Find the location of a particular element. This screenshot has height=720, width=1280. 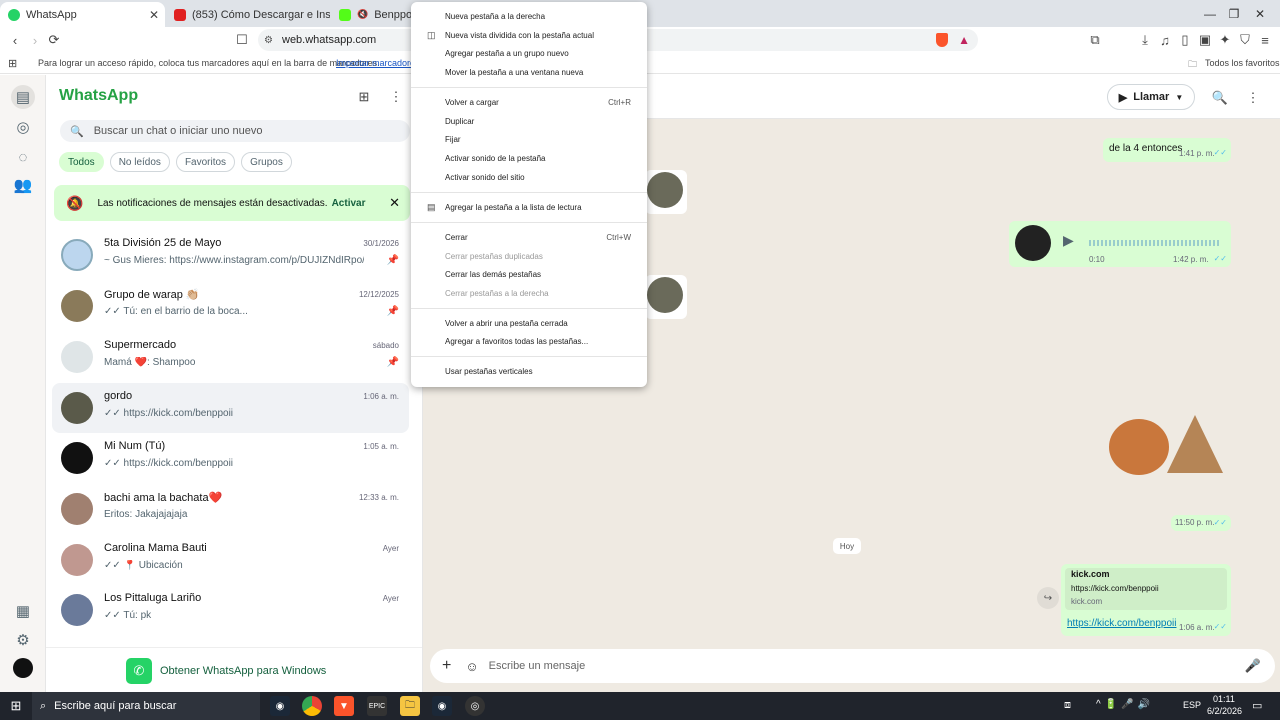

chats-icon: ▤ is located at coordinates (23, 97).